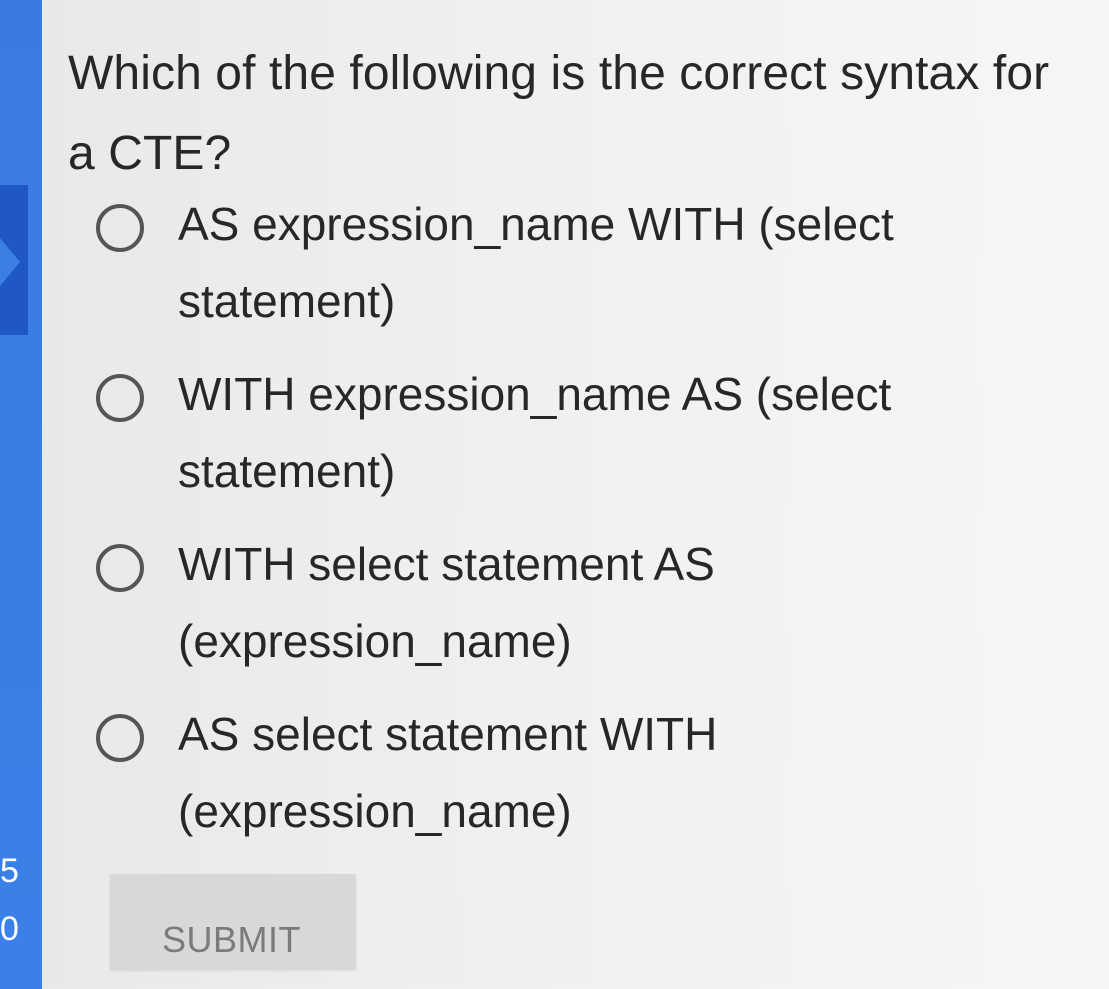  What do you see at coordinates (9, 900) in the screenshot?
I see `side-counter: 5 0` at bounding box center [9, 900].